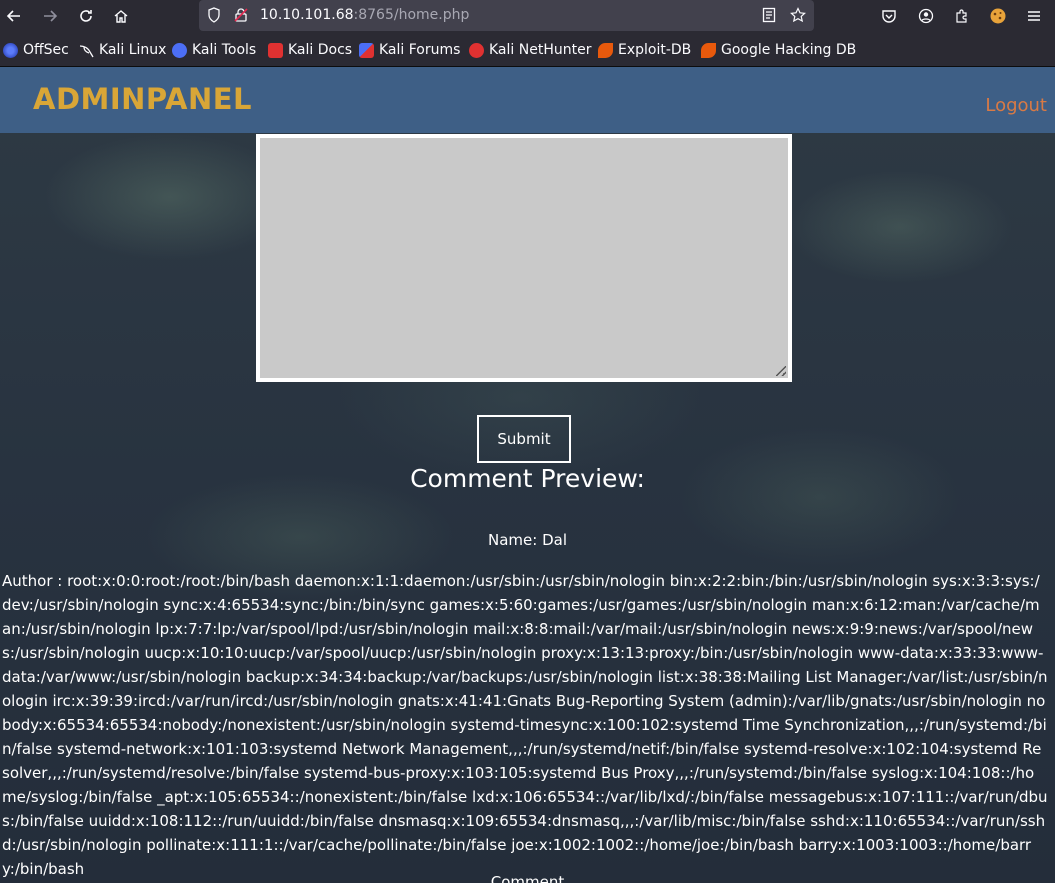 This screenshot has width=1055, height=883. I want to click on offsec-icon, so click(10, 50).